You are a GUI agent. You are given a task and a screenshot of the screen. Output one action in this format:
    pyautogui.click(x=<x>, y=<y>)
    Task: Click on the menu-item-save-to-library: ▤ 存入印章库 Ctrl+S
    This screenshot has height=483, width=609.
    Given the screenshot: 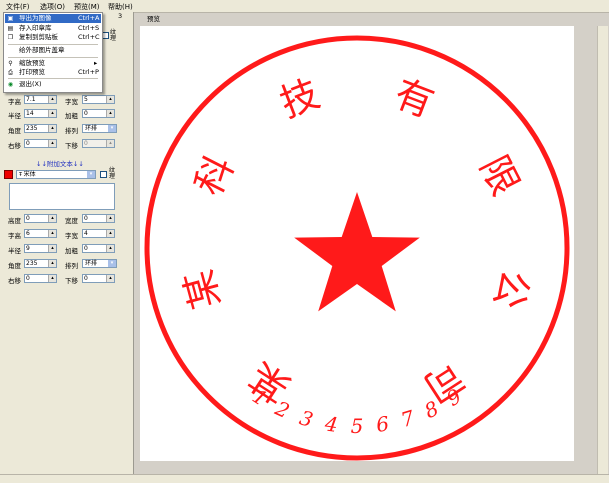 What is the action you would take?
    pyautogui.click(x=53, y=28)
    